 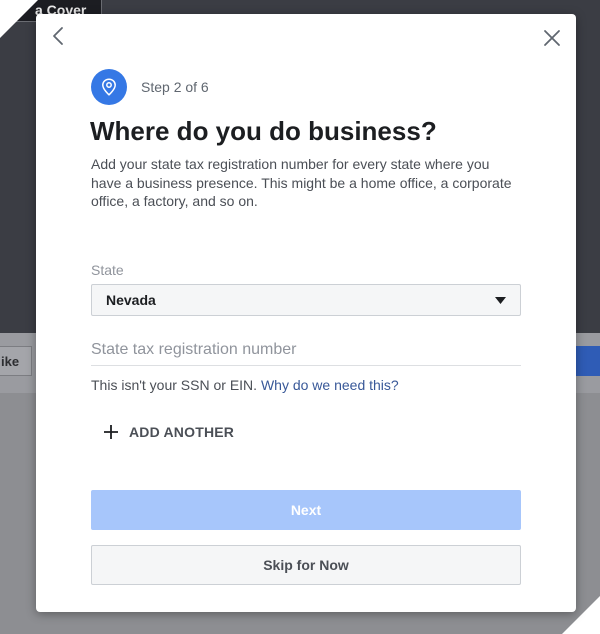 What do you see at coordinates (588, 361) in the screenshot?
I see `background-blue-button` at bounding box center [588, 361].